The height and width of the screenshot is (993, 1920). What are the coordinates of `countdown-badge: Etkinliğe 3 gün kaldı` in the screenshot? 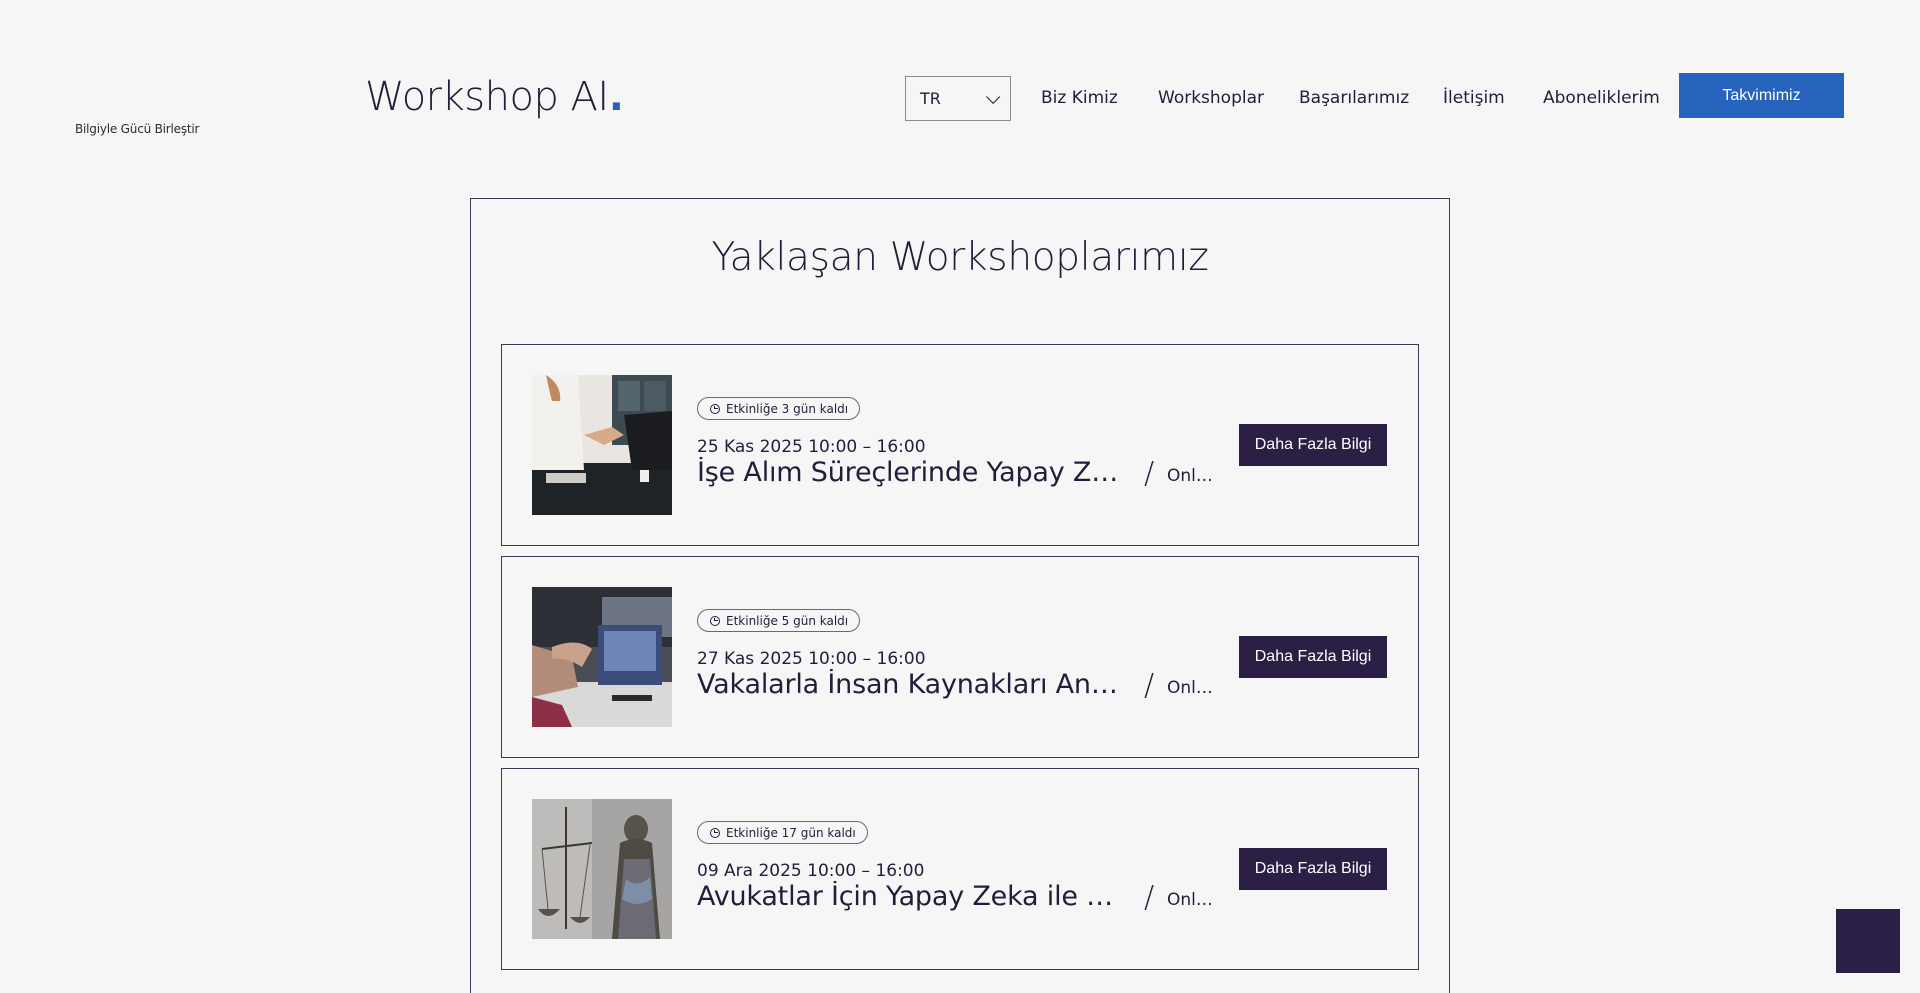 It's located at (779, 408).